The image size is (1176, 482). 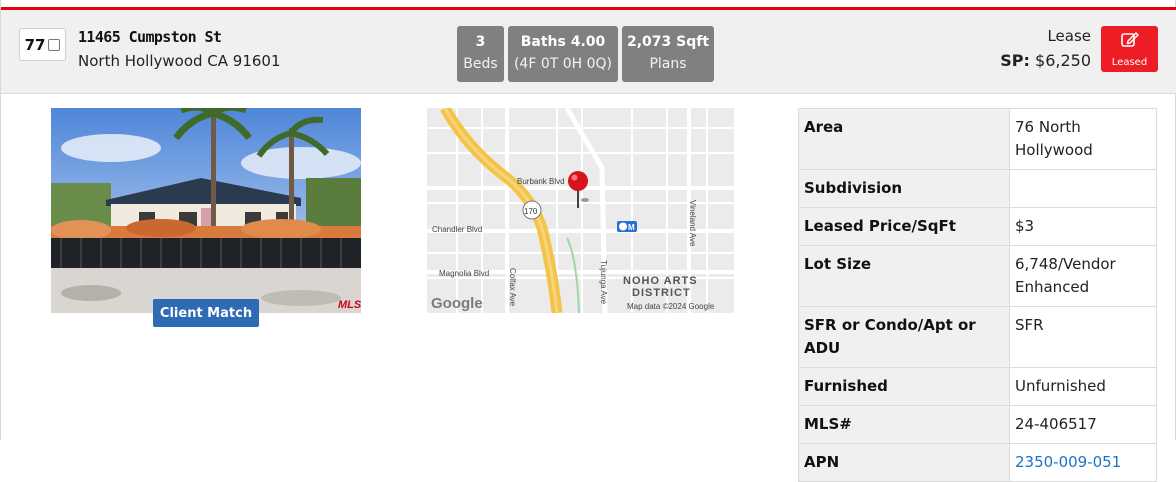 What do you see at coordinates (668, 64) in the screenshot?
I see `plans-link: Plans` at bounding box center [668, 64].